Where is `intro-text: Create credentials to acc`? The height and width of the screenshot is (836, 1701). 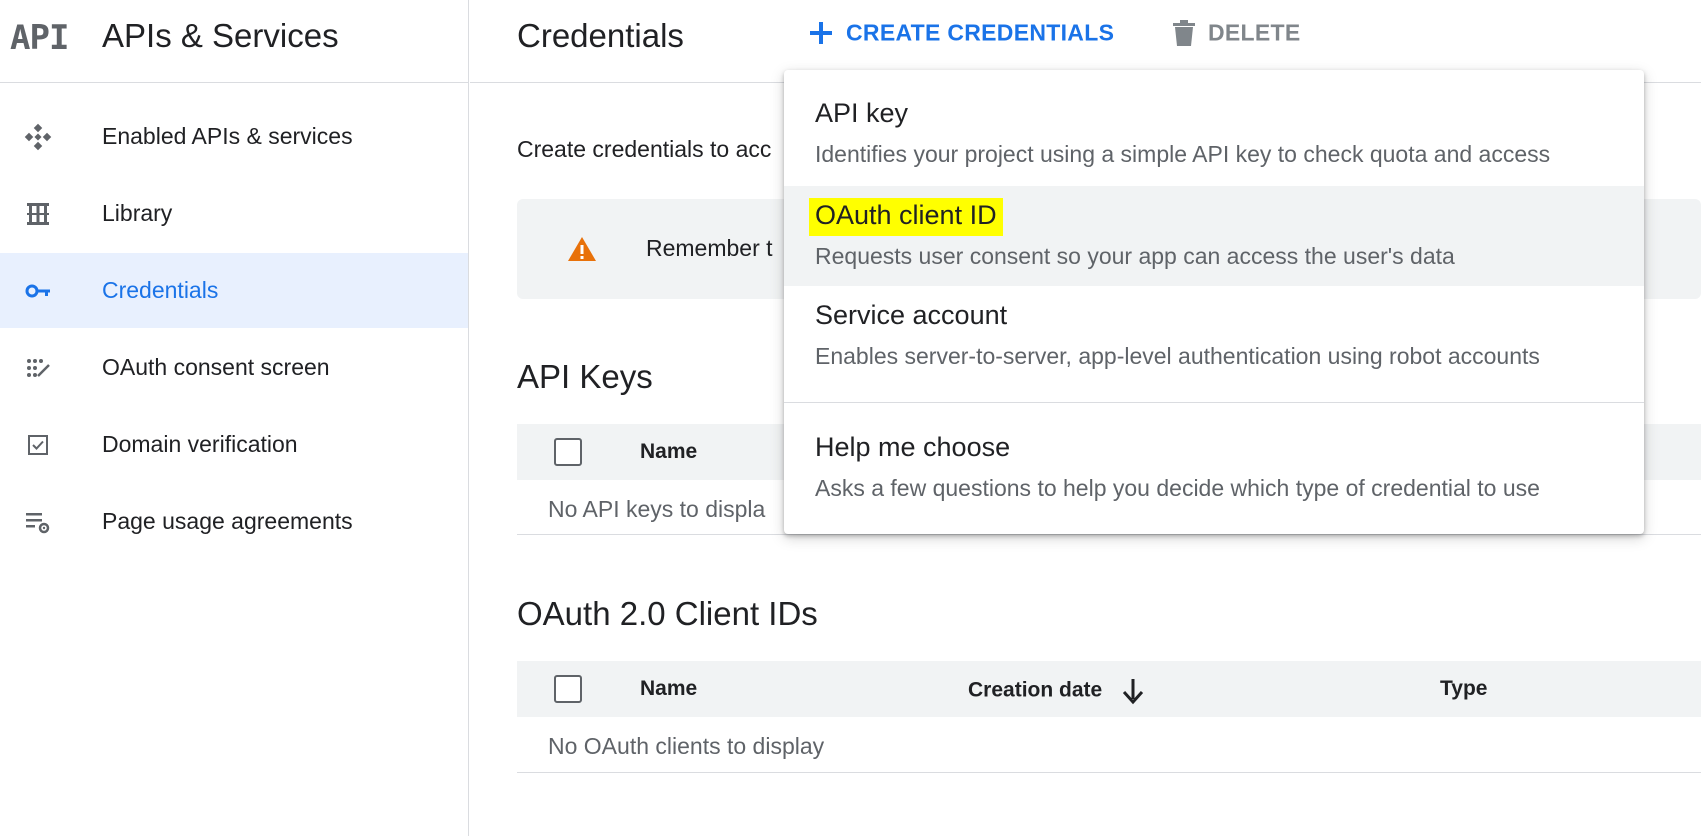
intro-text: Create credentials to acc is located at coordinates (644, 149).